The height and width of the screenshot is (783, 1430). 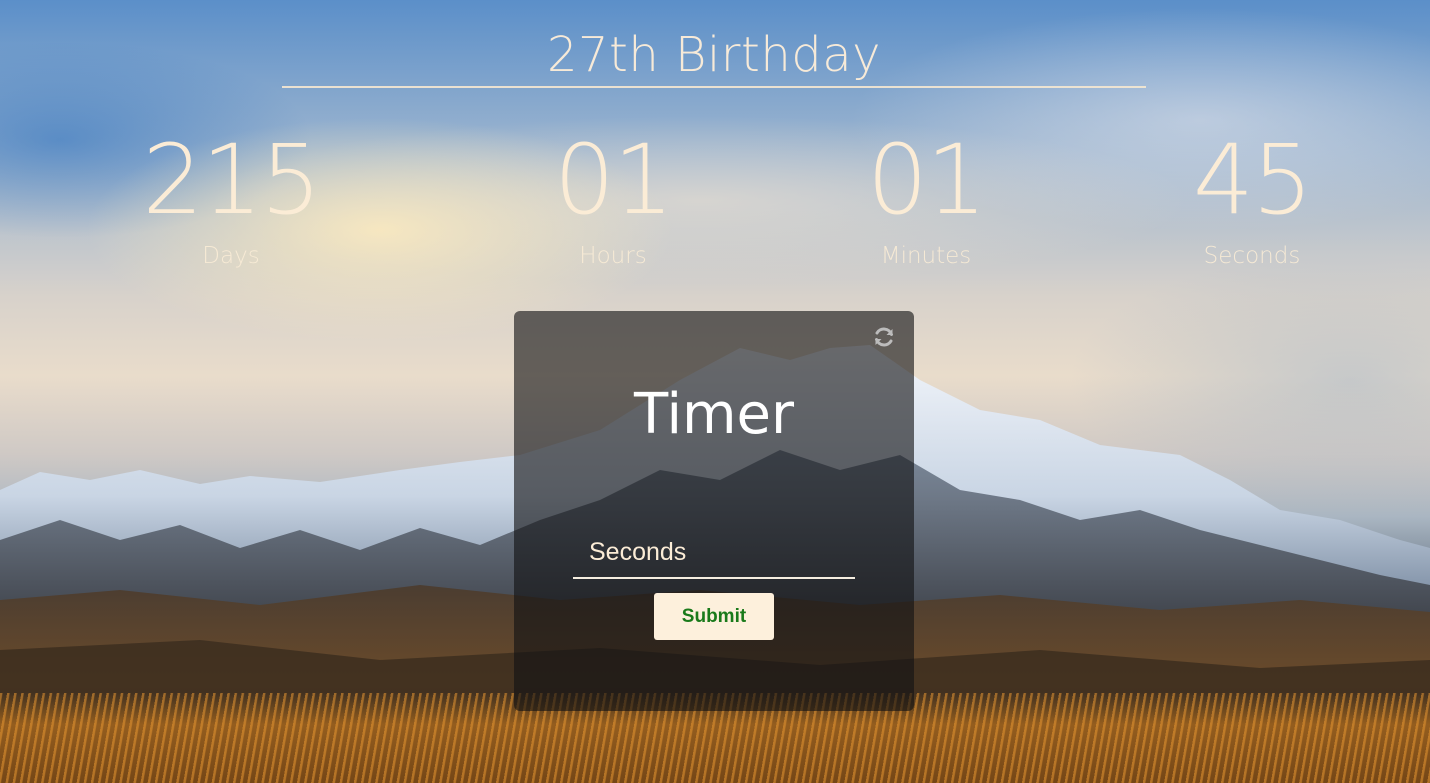 I want to click on hours-value: 01, so click(x=613, y=180).